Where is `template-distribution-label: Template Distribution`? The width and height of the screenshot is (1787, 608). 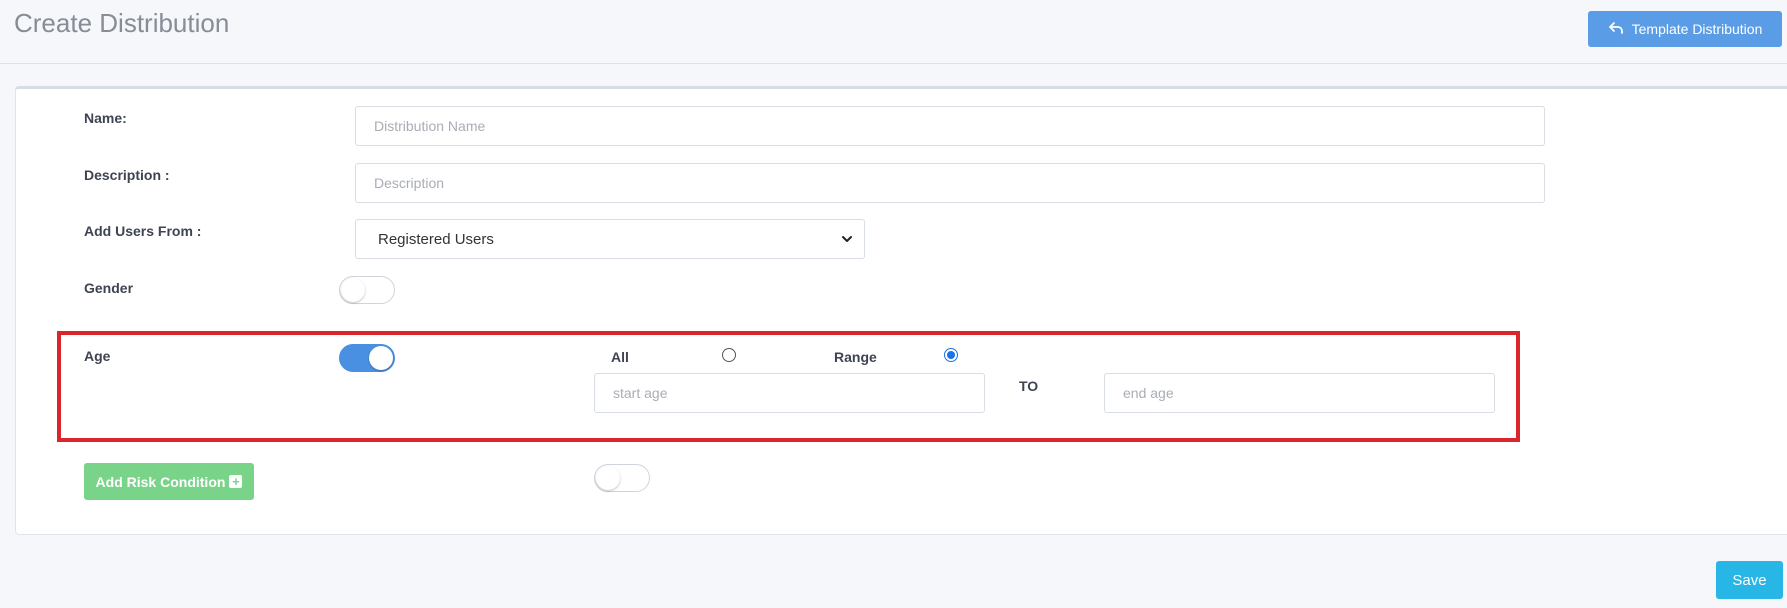
template-distribution-label: Template Distribution is located at coordinates (1697, 29).